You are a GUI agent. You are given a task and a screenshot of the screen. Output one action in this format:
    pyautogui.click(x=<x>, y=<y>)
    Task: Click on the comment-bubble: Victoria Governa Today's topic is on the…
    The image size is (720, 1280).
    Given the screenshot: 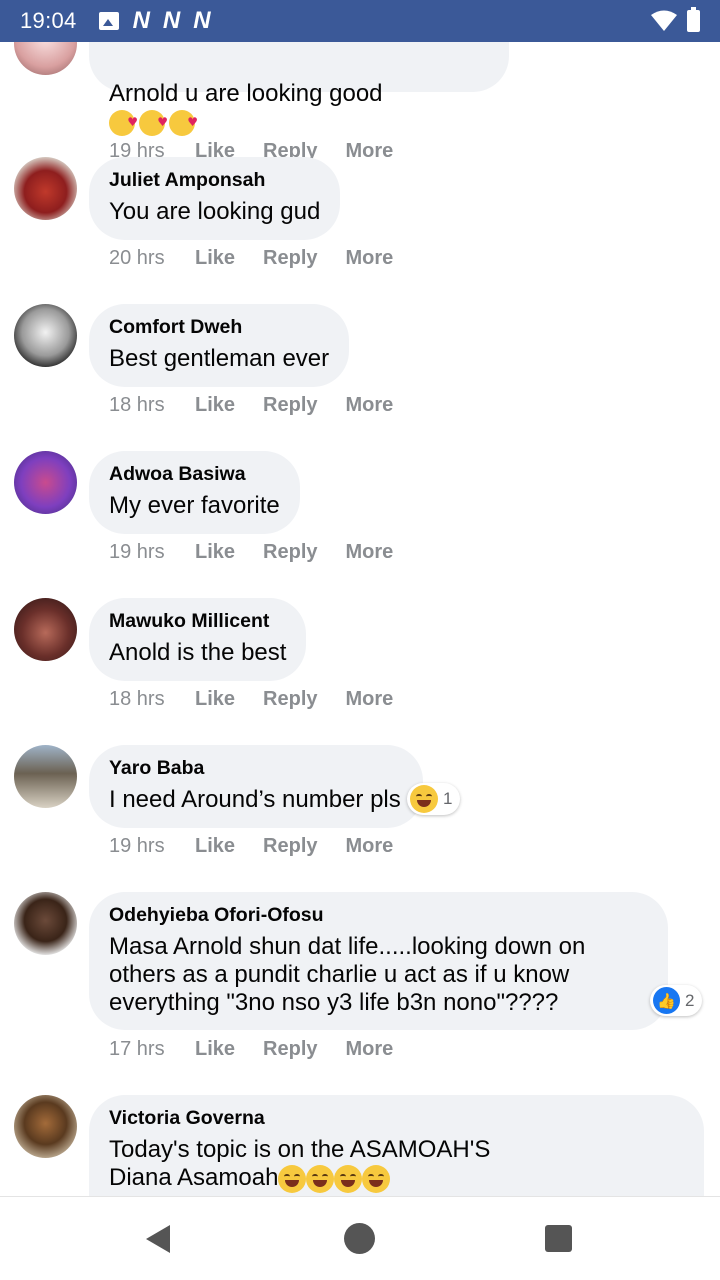 What is the action you would take?
    pyautogui.click(x=396, y=1145)
    